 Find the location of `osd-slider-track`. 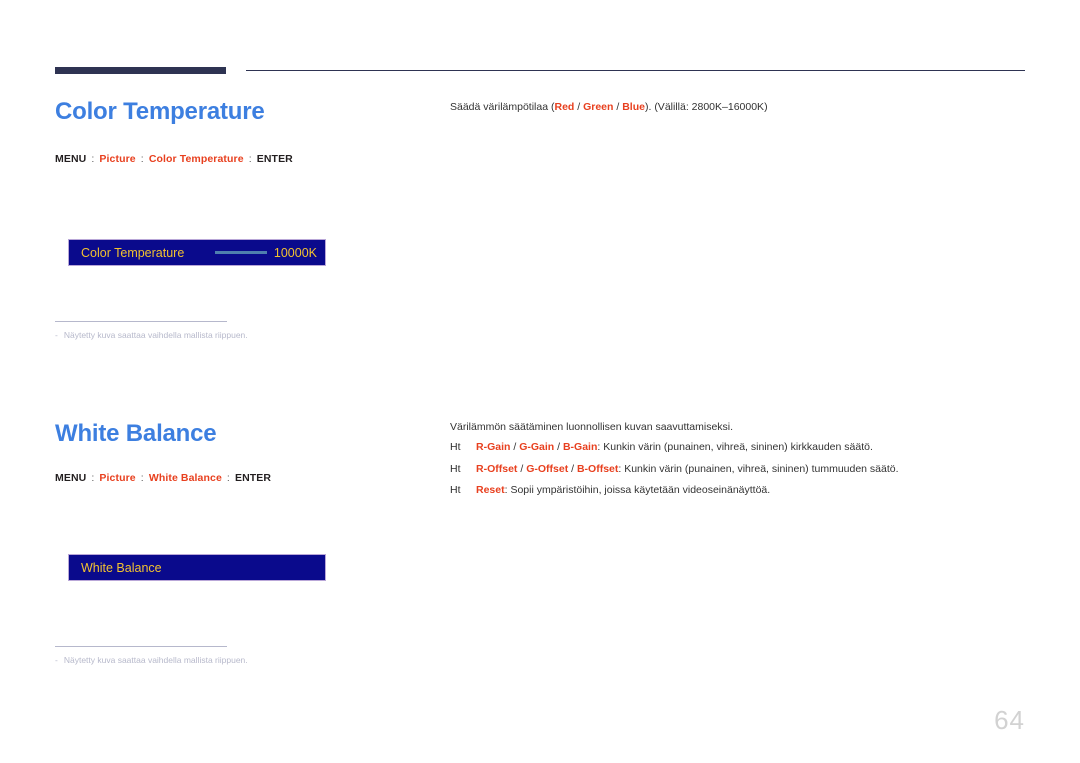

osd-slider-track is located at coordinates (240, 252).